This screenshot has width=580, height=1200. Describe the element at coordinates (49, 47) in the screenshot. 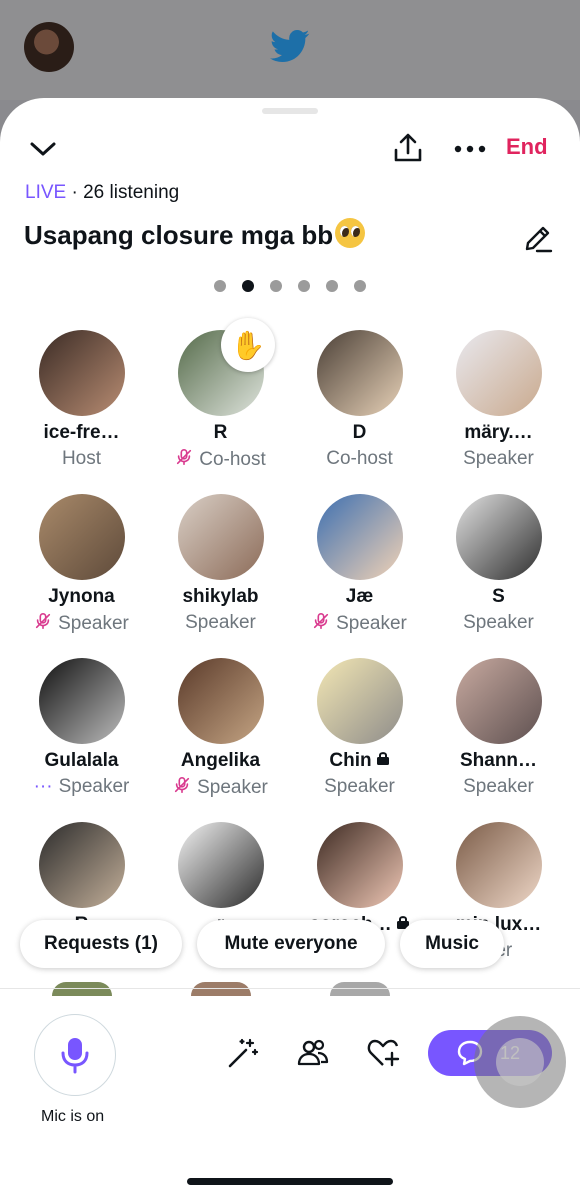

I see `profile-avatar` at that location.